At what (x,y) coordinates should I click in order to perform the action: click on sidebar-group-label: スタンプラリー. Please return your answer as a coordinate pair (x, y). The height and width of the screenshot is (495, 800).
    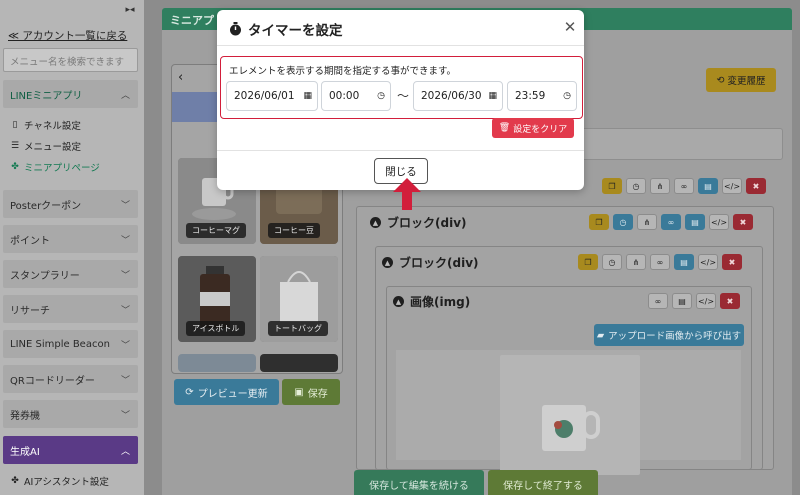
    Looking at the image, I should click on (45, 276).